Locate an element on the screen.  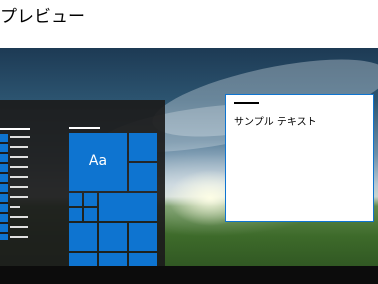
sample-text: サンプル テキスト is located at coordinates (275, 122).